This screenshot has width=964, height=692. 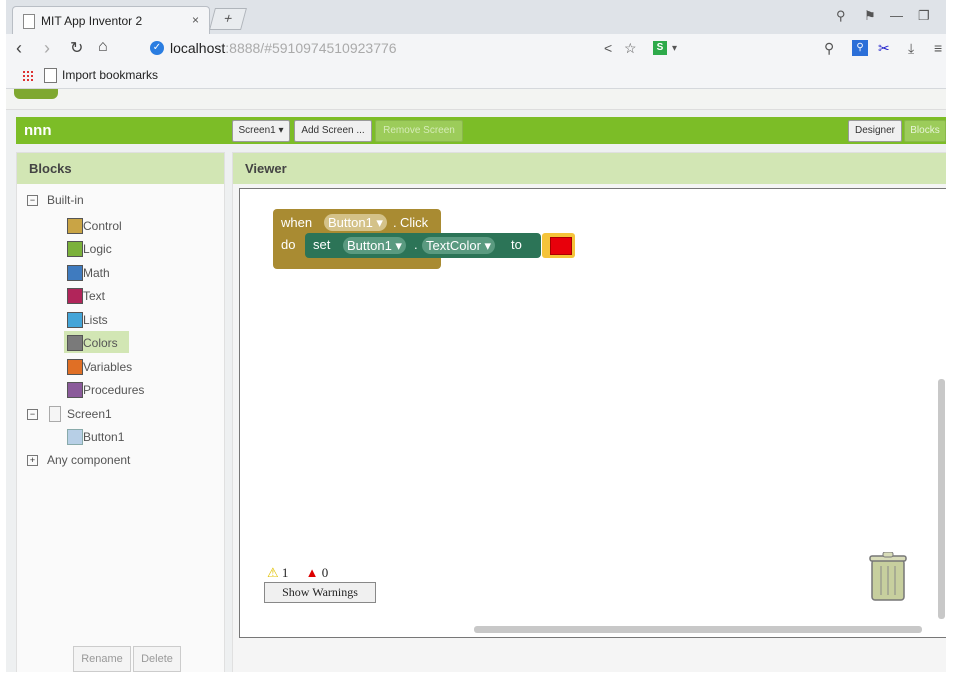 I want to click on address-bar: ✓ localhost:8888/#5910974510923776, so click(x=500, y=49).